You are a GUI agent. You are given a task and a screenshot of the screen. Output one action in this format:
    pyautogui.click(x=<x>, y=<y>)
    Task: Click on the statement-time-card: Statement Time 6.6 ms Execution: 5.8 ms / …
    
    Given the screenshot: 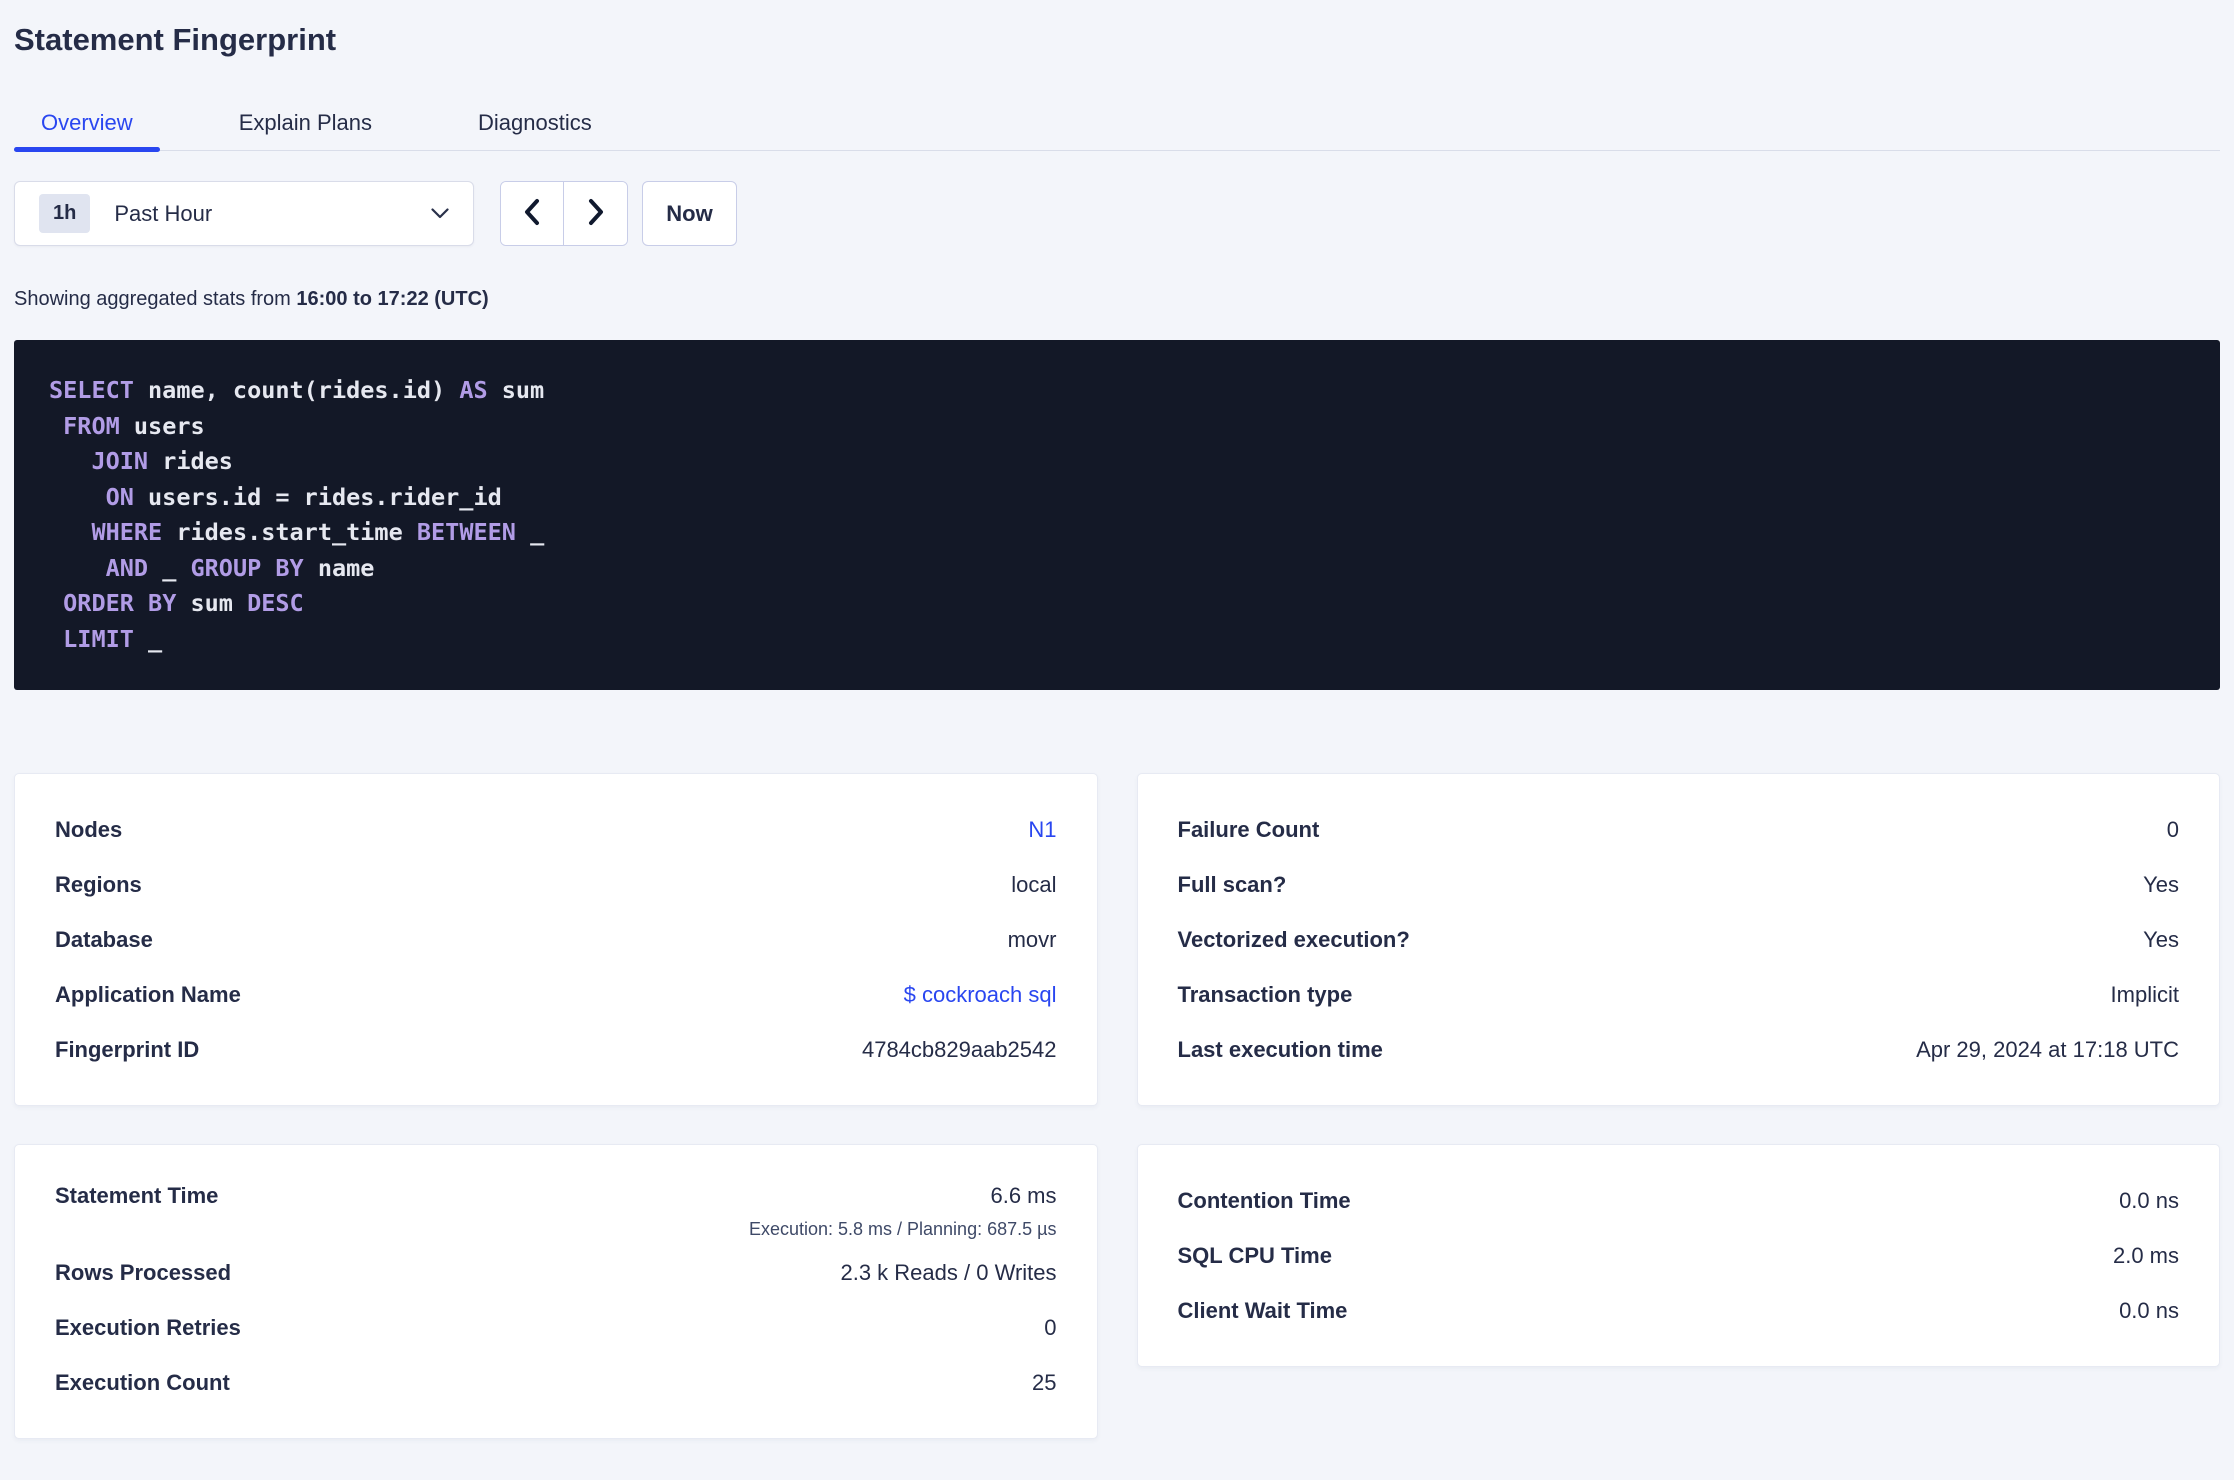 What is the action you would take?
    pyautogui.click(x=556, y=1291)
    